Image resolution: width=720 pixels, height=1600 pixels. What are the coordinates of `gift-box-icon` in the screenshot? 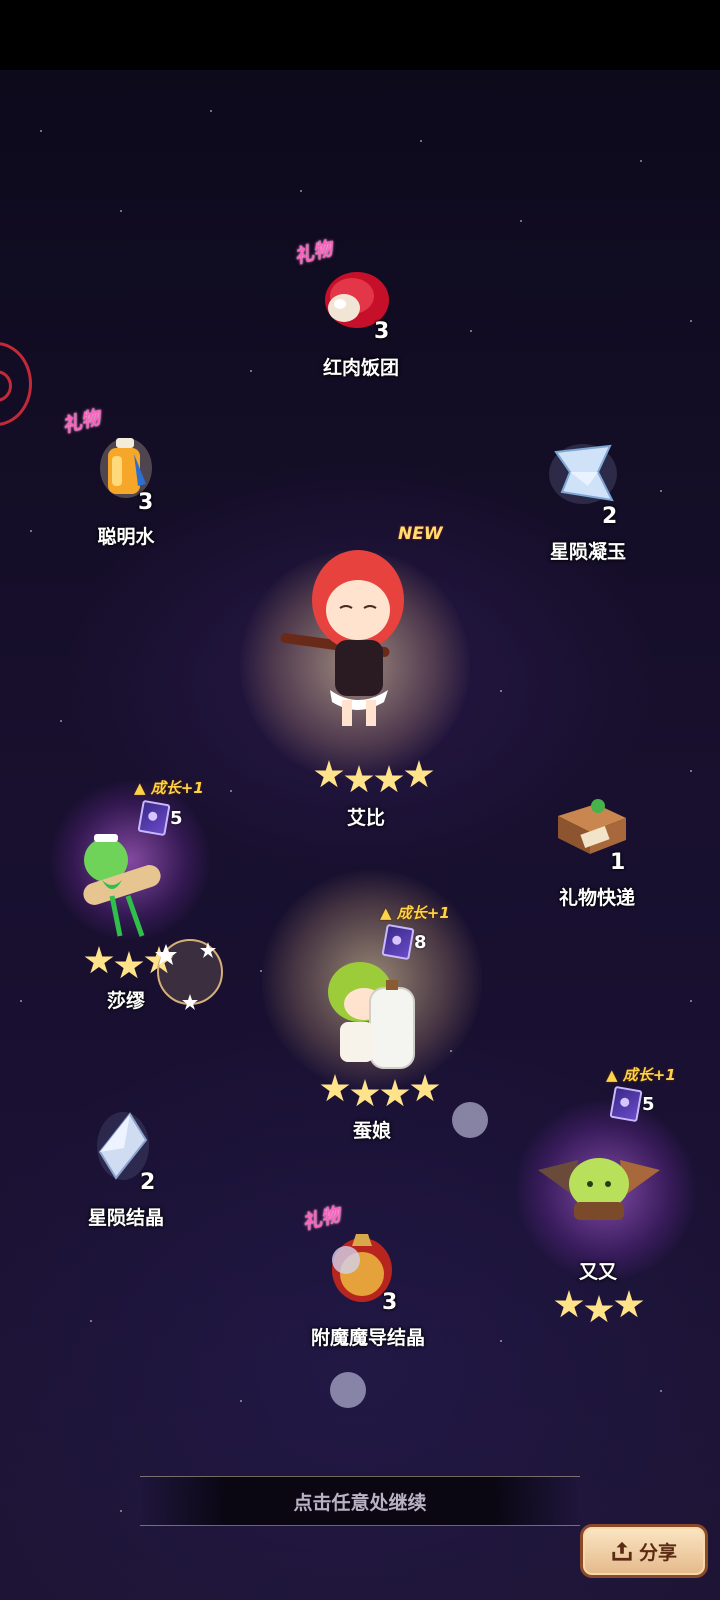 It's located at (592, 826).